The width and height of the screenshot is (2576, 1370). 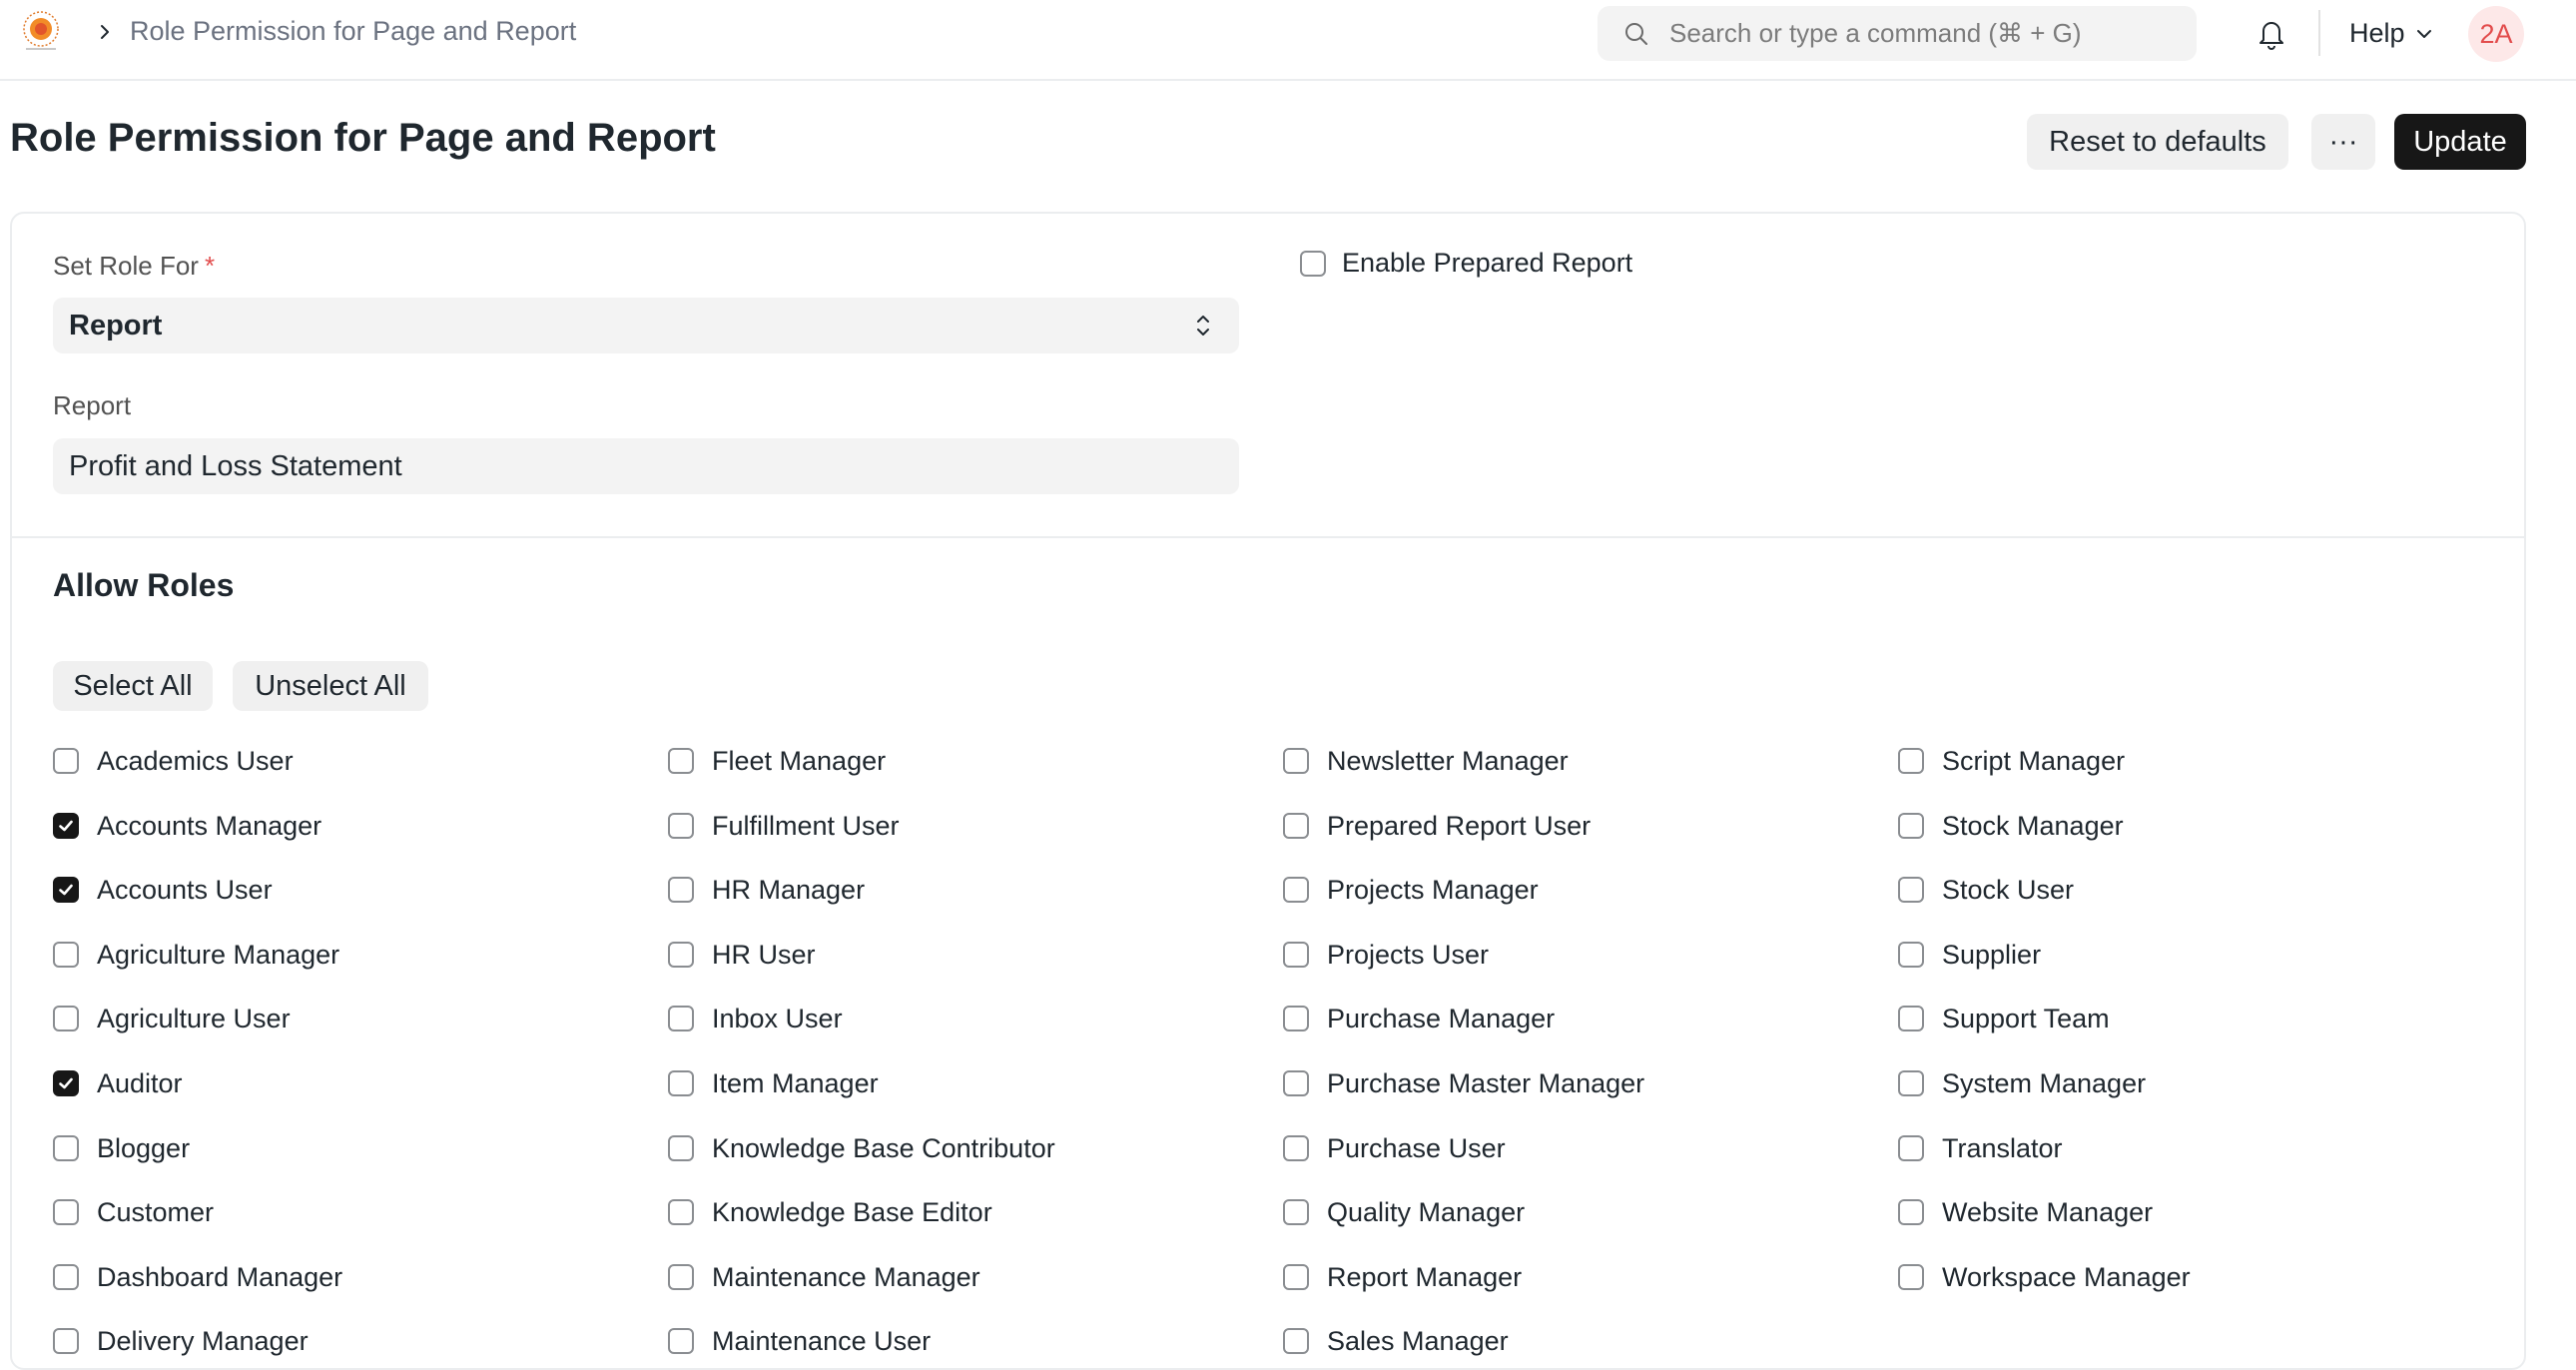 I want to click on role-option: Projects User, so click(x=1386, y=955).